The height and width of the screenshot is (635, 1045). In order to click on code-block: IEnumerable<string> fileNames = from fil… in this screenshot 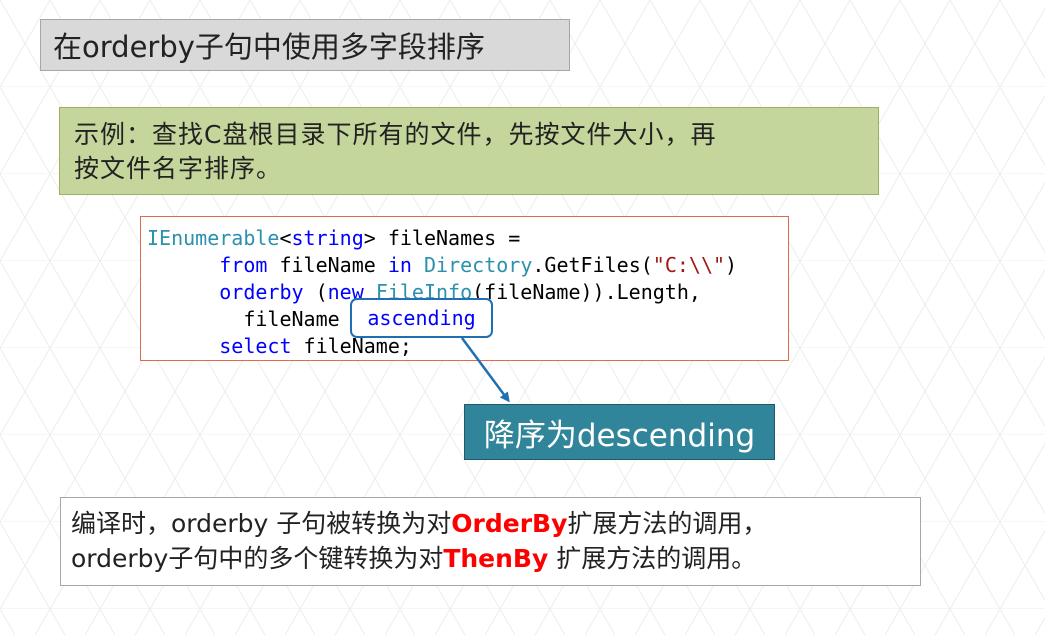, I will do `click(442, 292)`.